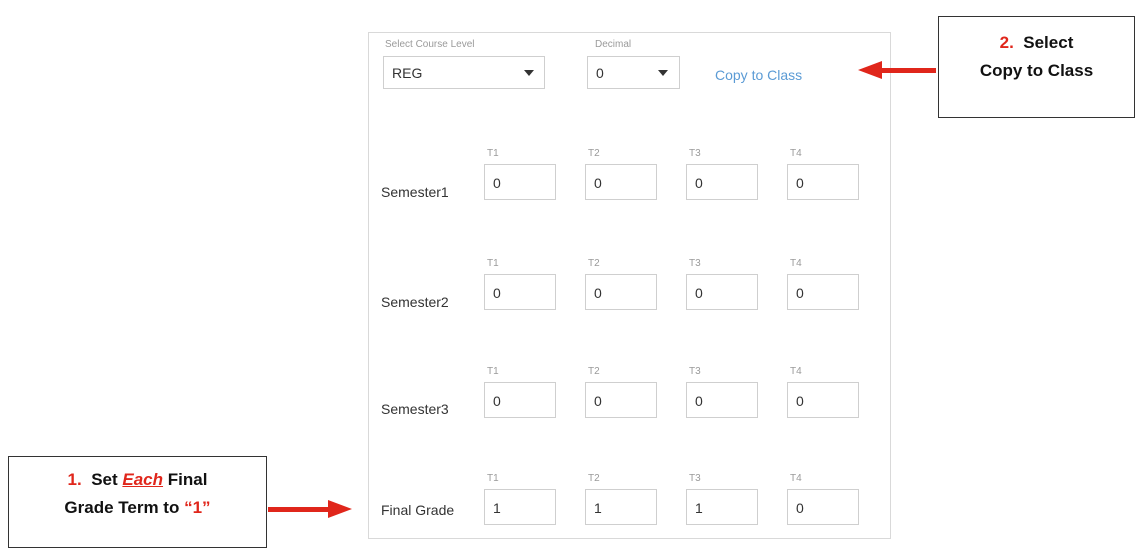 Image resolution: width=1141 pixels, height=548 pixels. Describe the element at coordinates (908, 70) in the screenshot. I see `arrow-to-copy` at that location.